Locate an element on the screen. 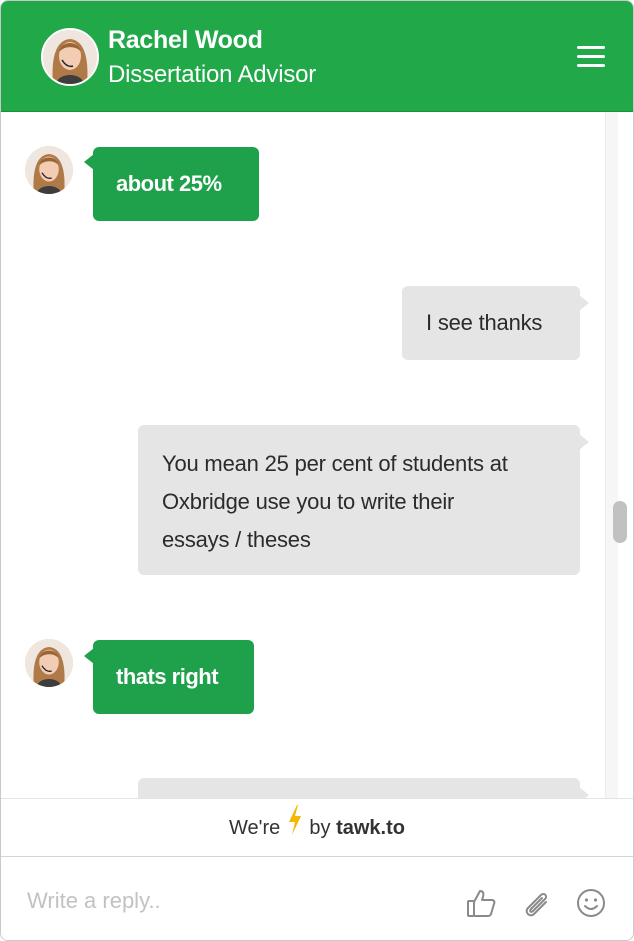 This screenshot has height=941, width=634. scrollbar-thumb is located at coordinates (620, 522).